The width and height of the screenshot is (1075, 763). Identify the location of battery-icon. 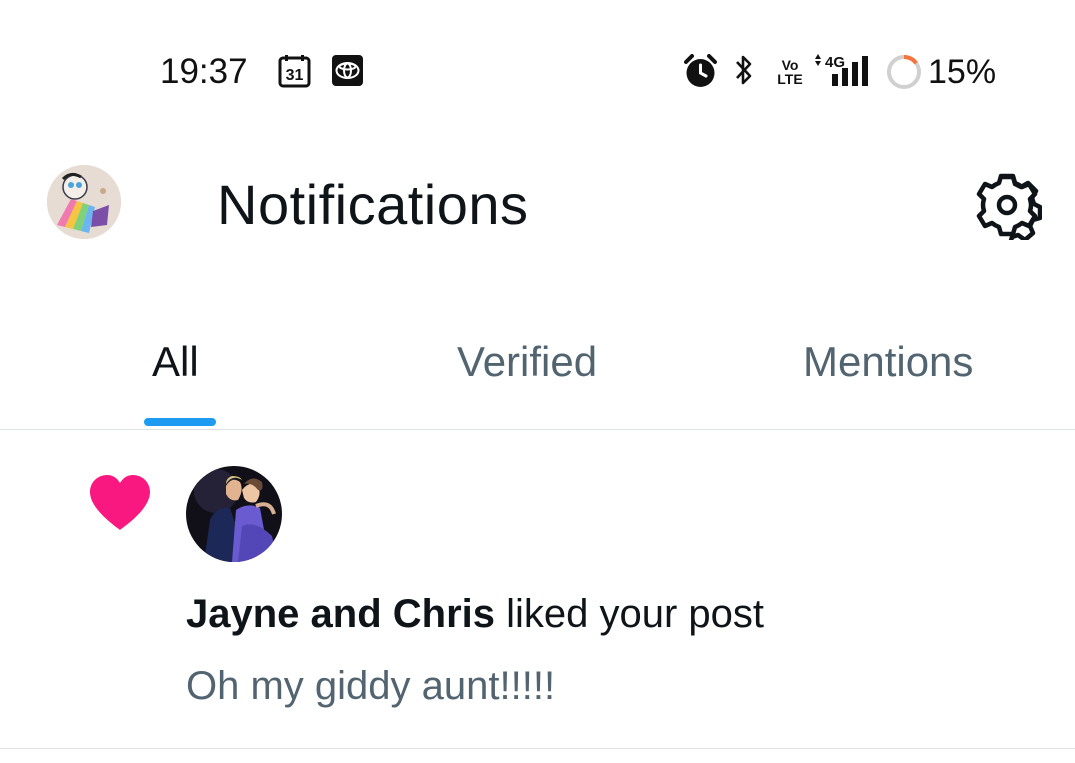
(904, 72).